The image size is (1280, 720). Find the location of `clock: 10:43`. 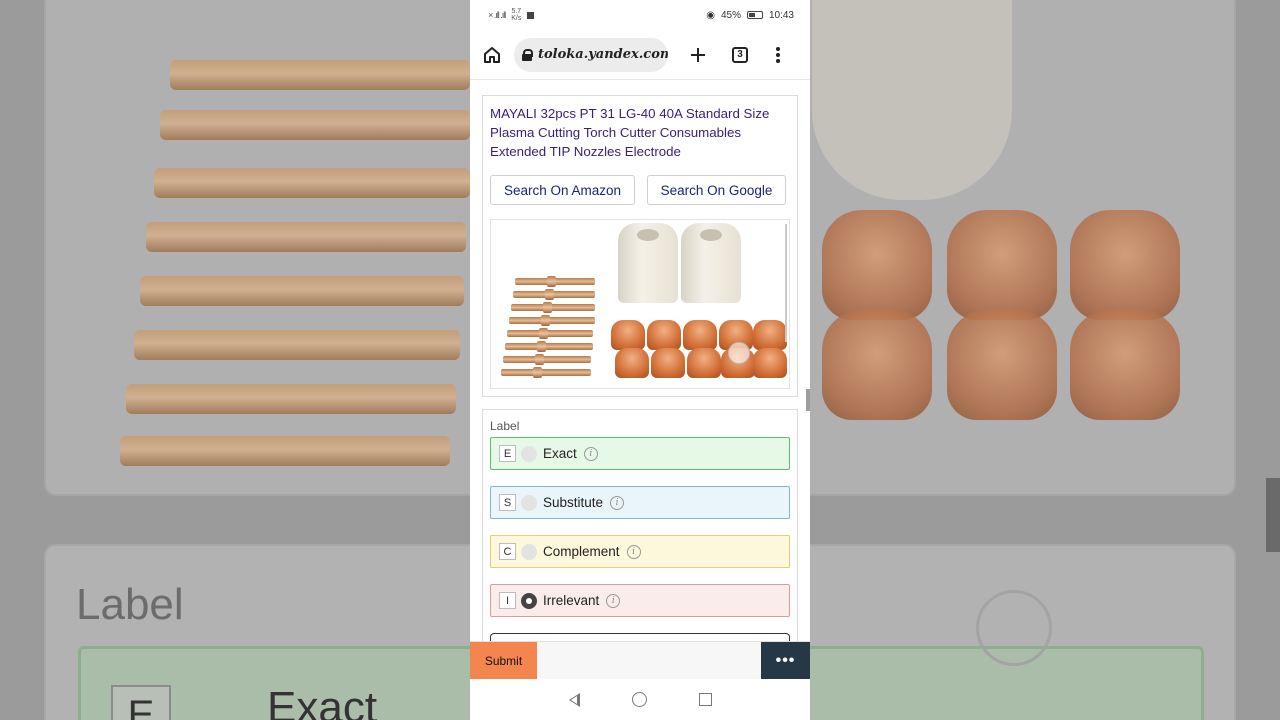

clock: 10:43 is located at coordinates (781, 15).